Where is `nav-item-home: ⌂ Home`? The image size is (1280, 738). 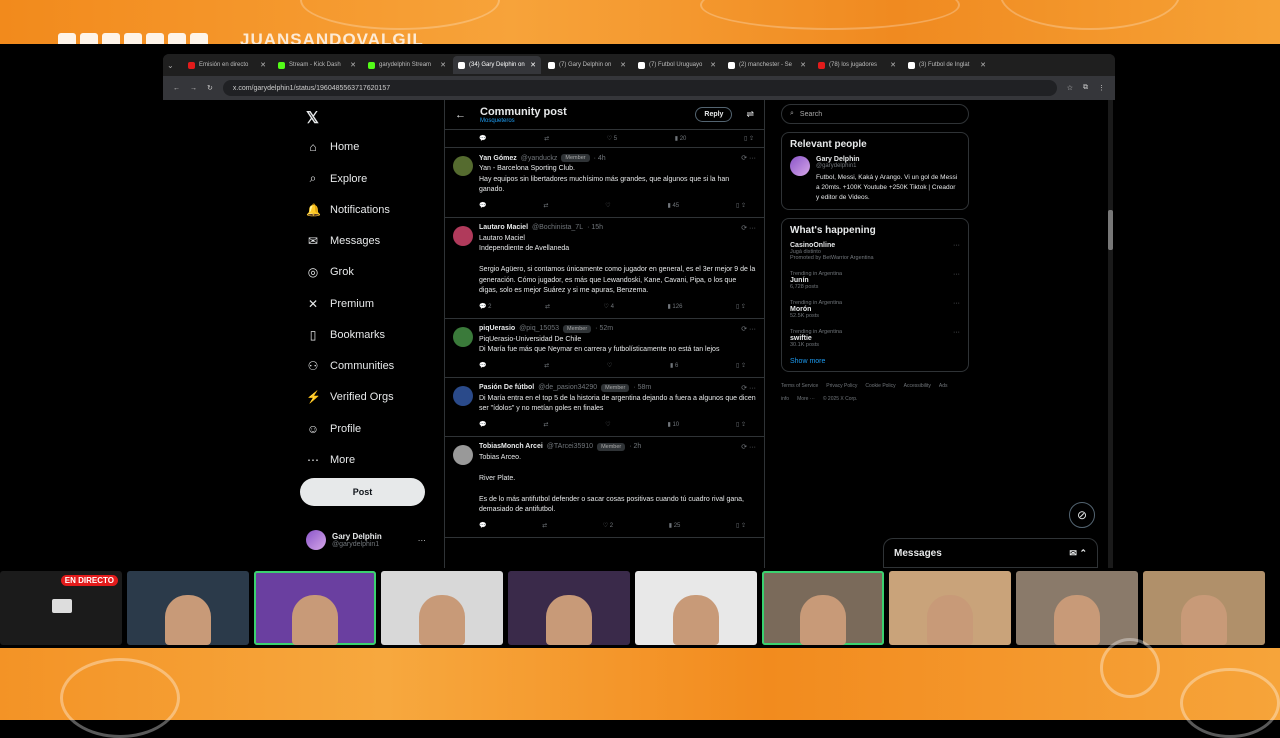 nav-item-home: ⌂ Home is located at coordinates (332, 147).